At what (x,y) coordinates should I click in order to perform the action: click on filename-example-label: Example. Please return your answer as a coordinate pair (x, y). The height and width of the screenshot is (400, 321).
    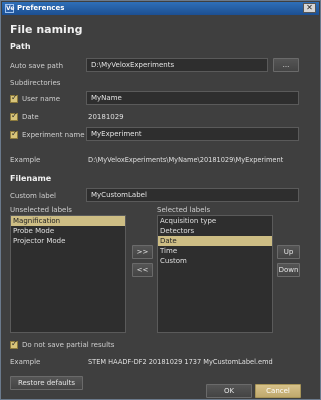
    Looking at the image, I should click on (25, 362).